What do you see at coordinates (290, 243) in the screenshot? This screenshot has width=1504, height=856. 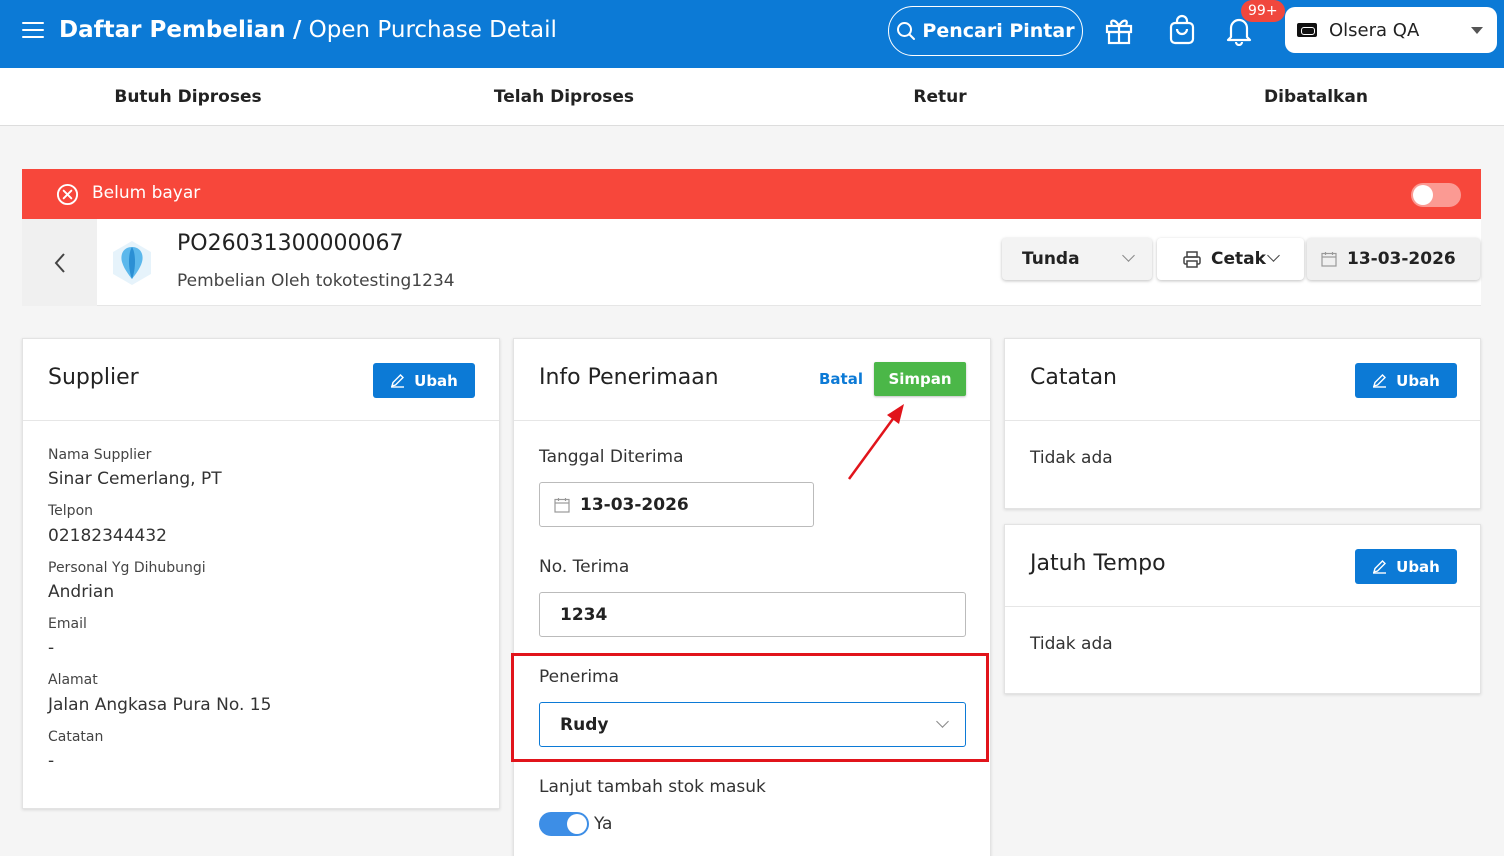 I see `purchase-order-number: PO26031300000067` at bounding box center [290, 243].